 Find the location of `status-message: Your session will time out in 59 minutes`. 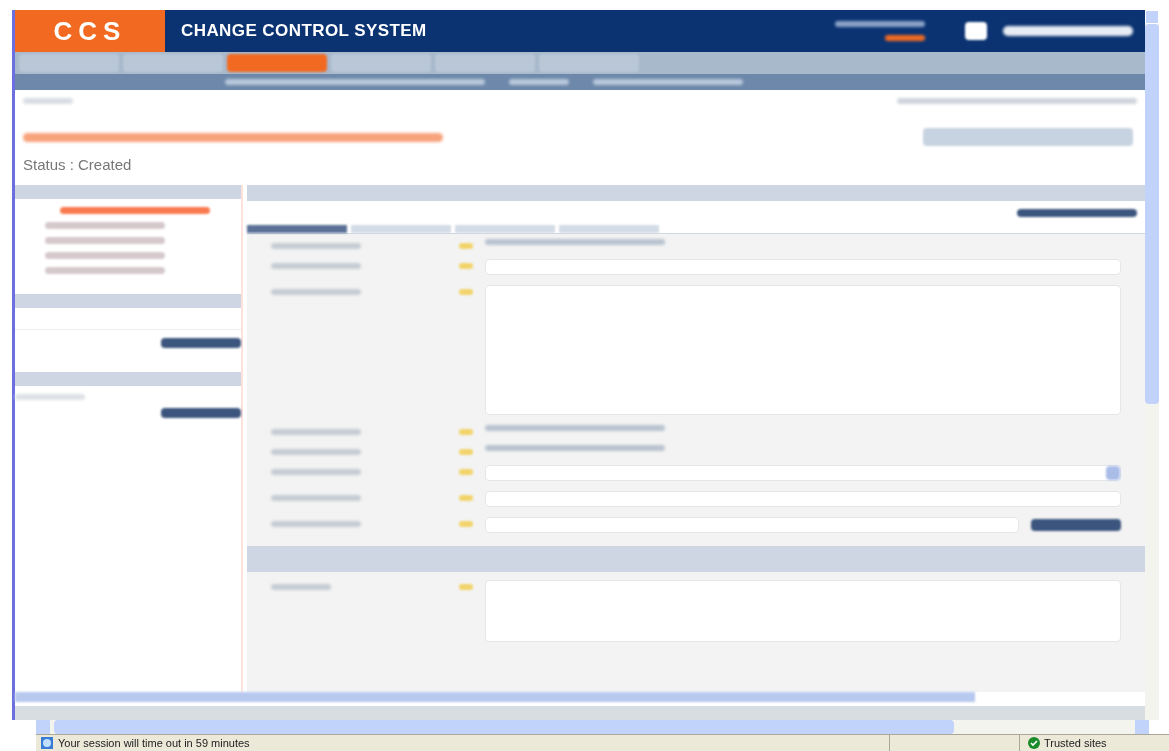

status-message: Your session will time out in 59 minutes is located at coordinates (154, 743).